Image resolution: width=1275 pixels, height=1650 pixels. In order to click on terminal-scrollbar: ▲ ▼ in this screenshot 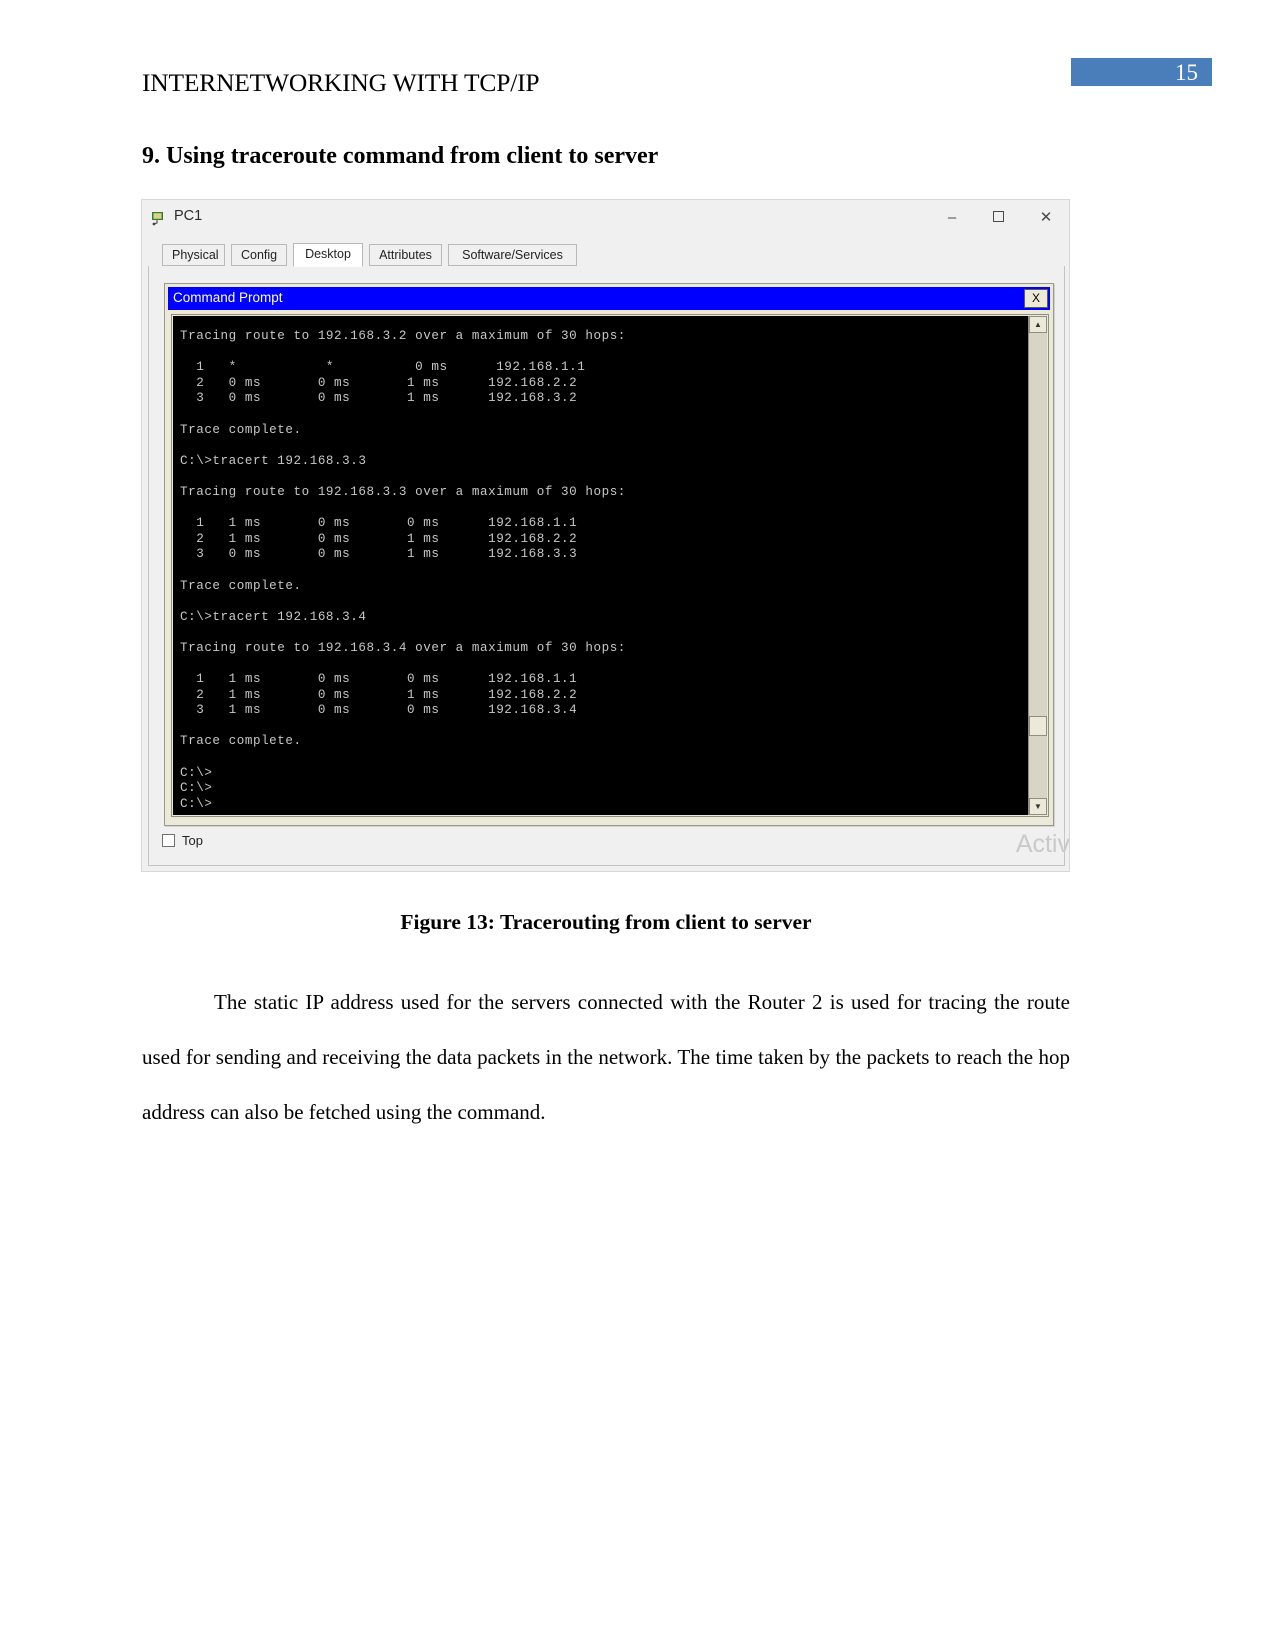, I will do `click(1037, 565)`.